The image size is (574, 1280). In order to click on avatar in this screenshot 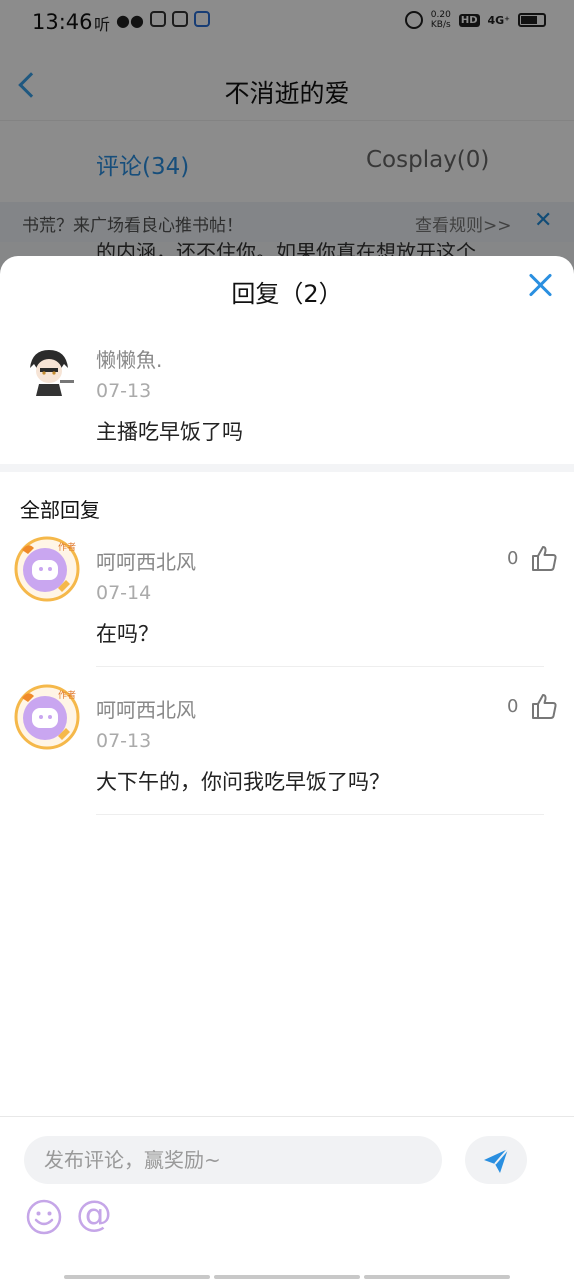, I will do `click(49, 371)`.